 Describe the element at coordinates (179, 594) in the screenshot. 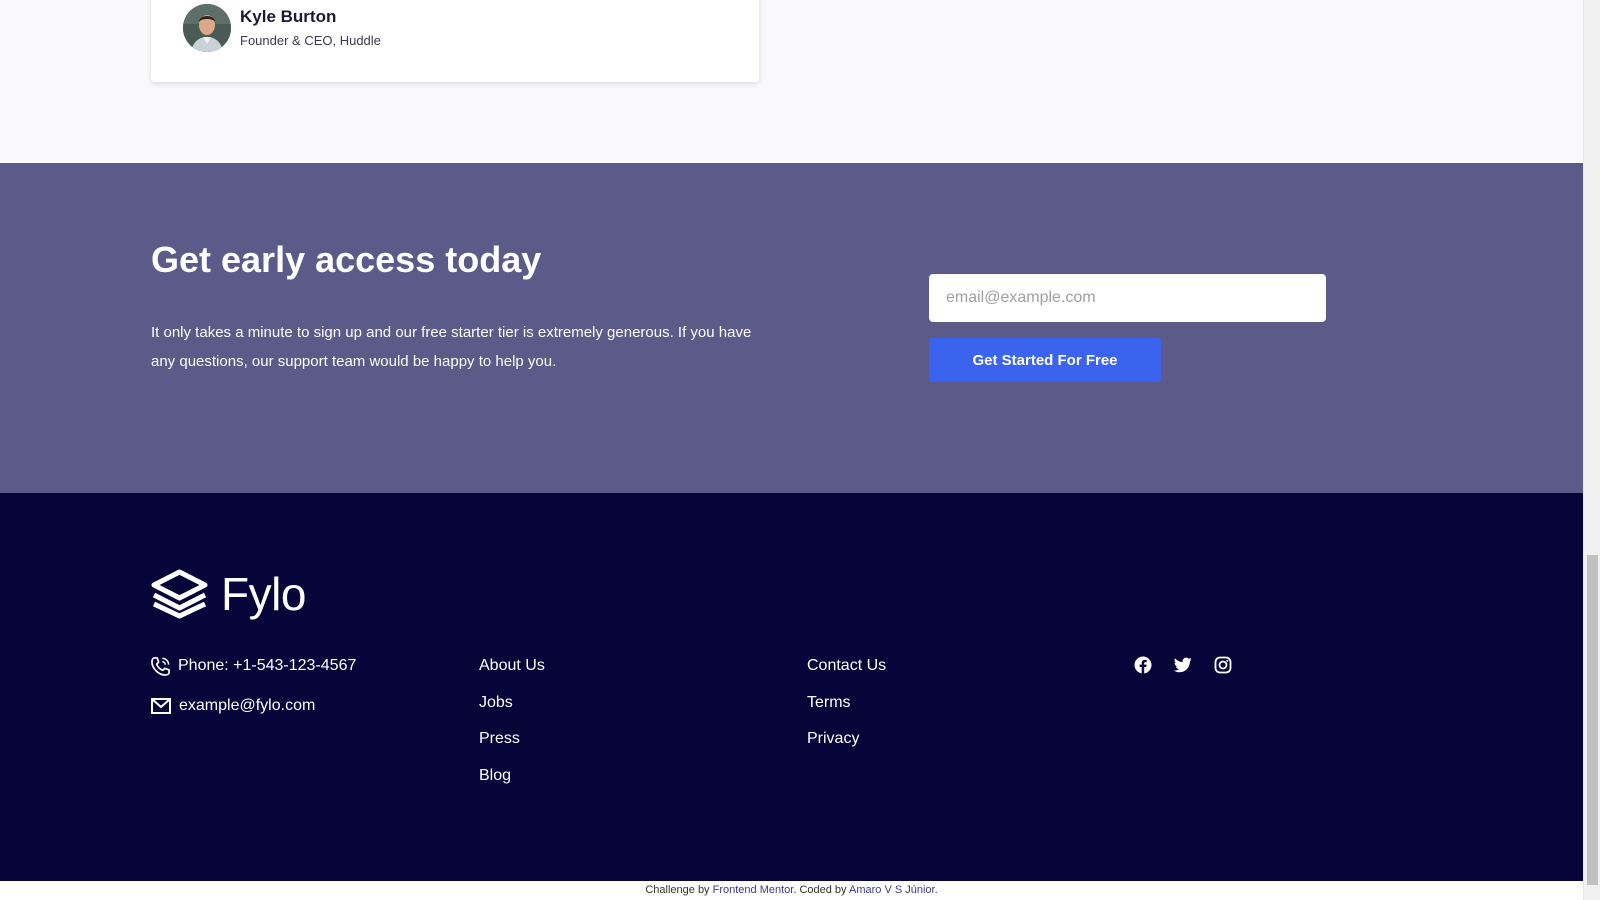

I see `fylo-logo-icon` at that location.